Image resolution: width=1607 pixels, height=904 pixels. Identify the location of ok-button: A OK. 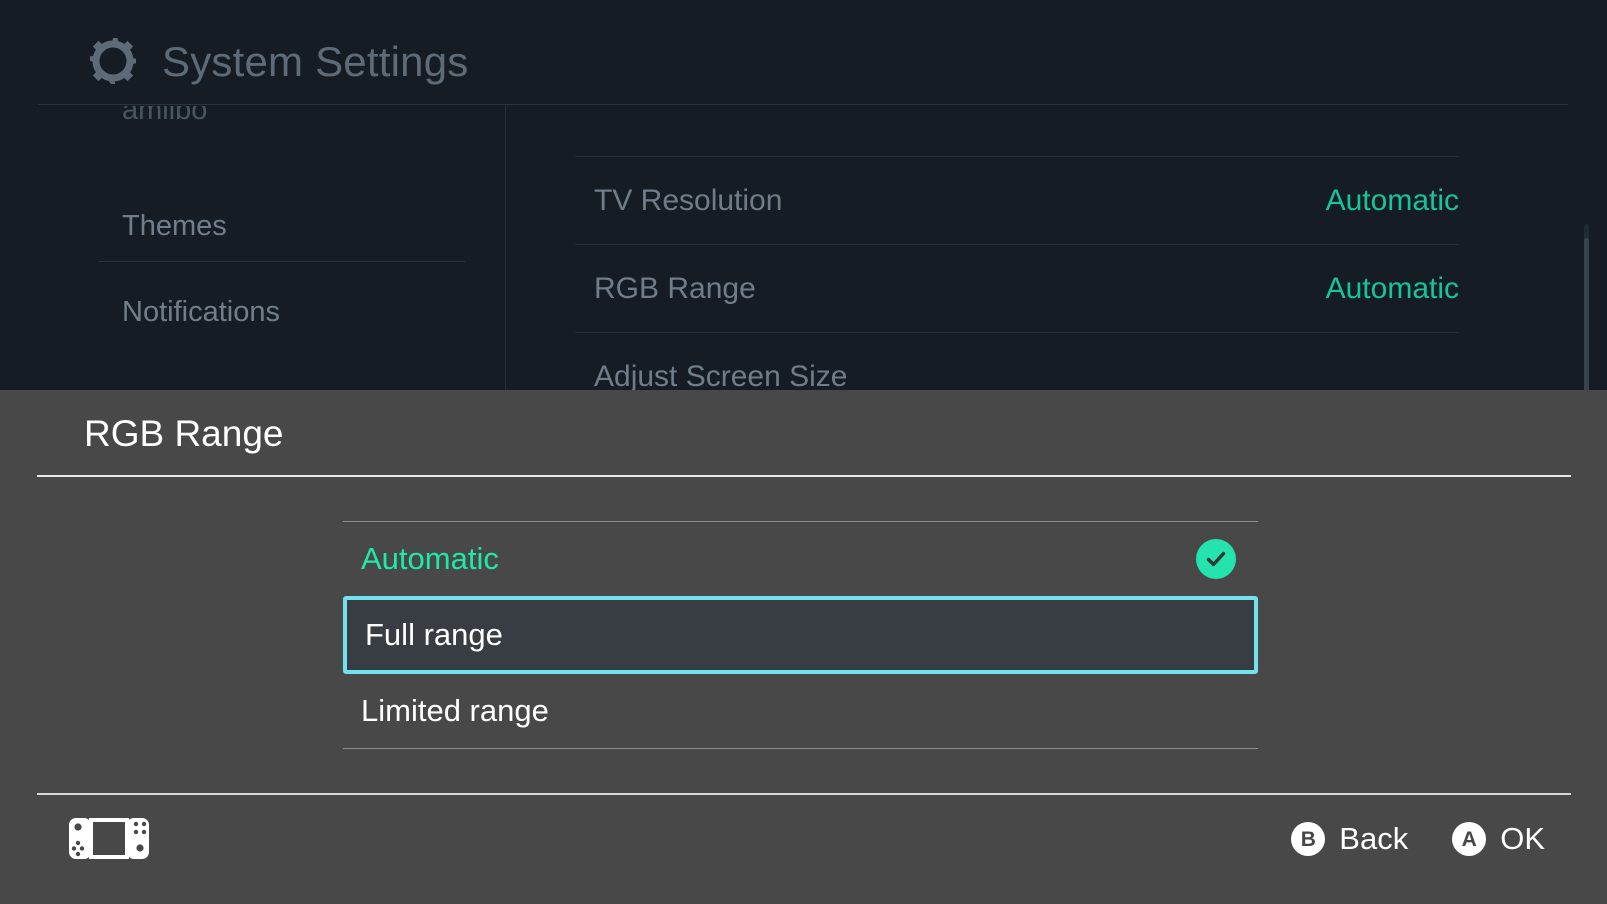
(1498, 839).